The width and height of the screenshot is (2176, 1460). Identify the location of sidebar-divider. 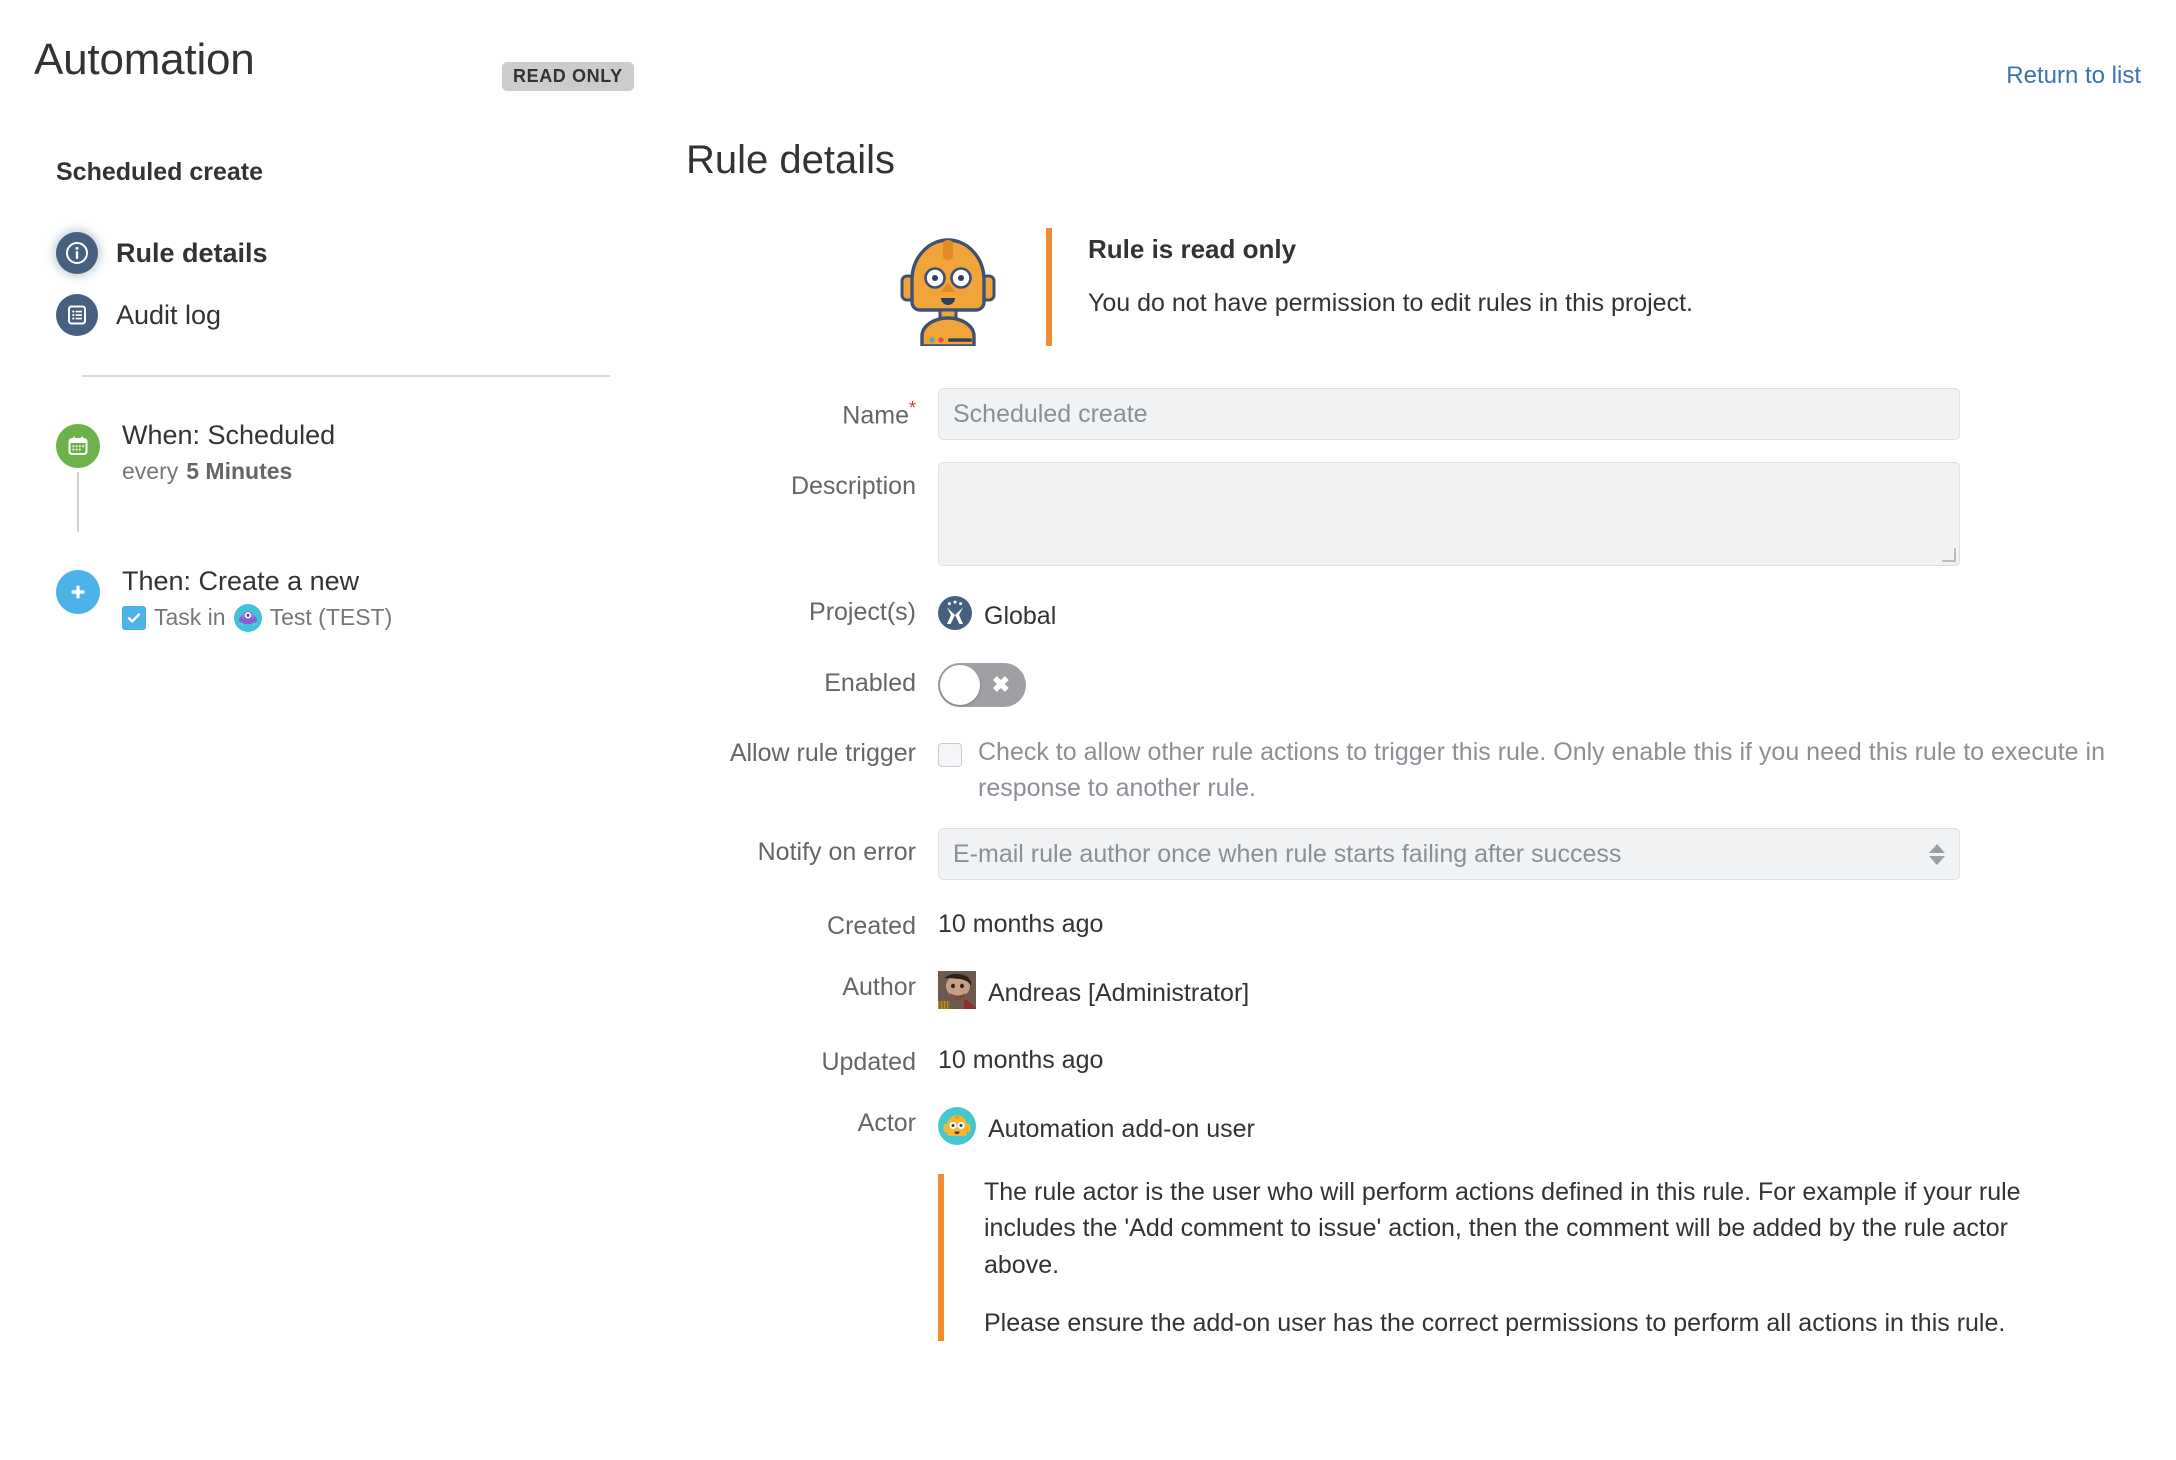
(346, 376).